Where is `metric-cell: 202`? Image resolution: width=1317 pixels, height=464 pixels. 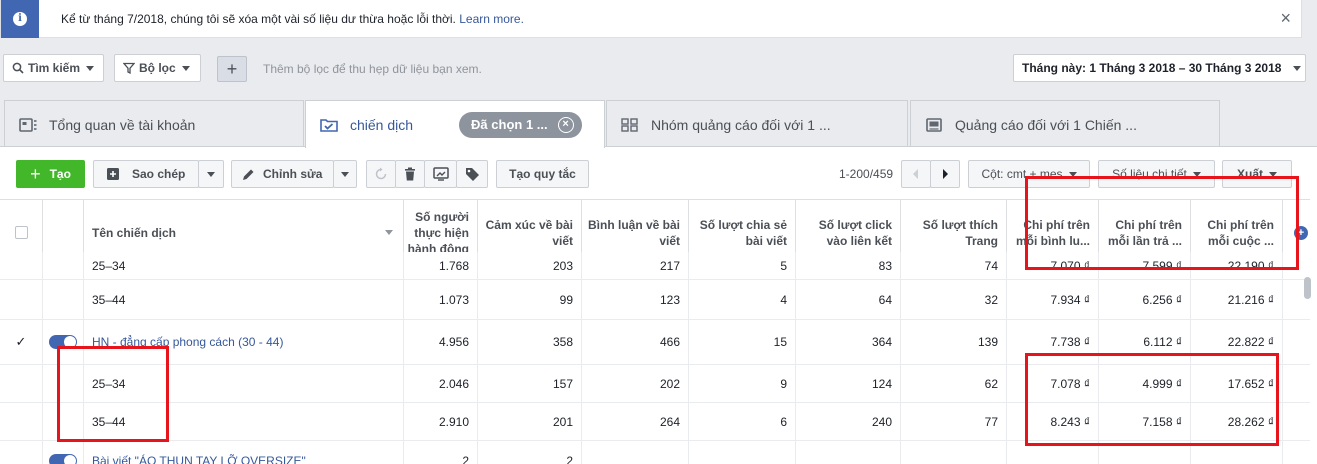
metric-cell: 202 is located at coordinates (635, 383).